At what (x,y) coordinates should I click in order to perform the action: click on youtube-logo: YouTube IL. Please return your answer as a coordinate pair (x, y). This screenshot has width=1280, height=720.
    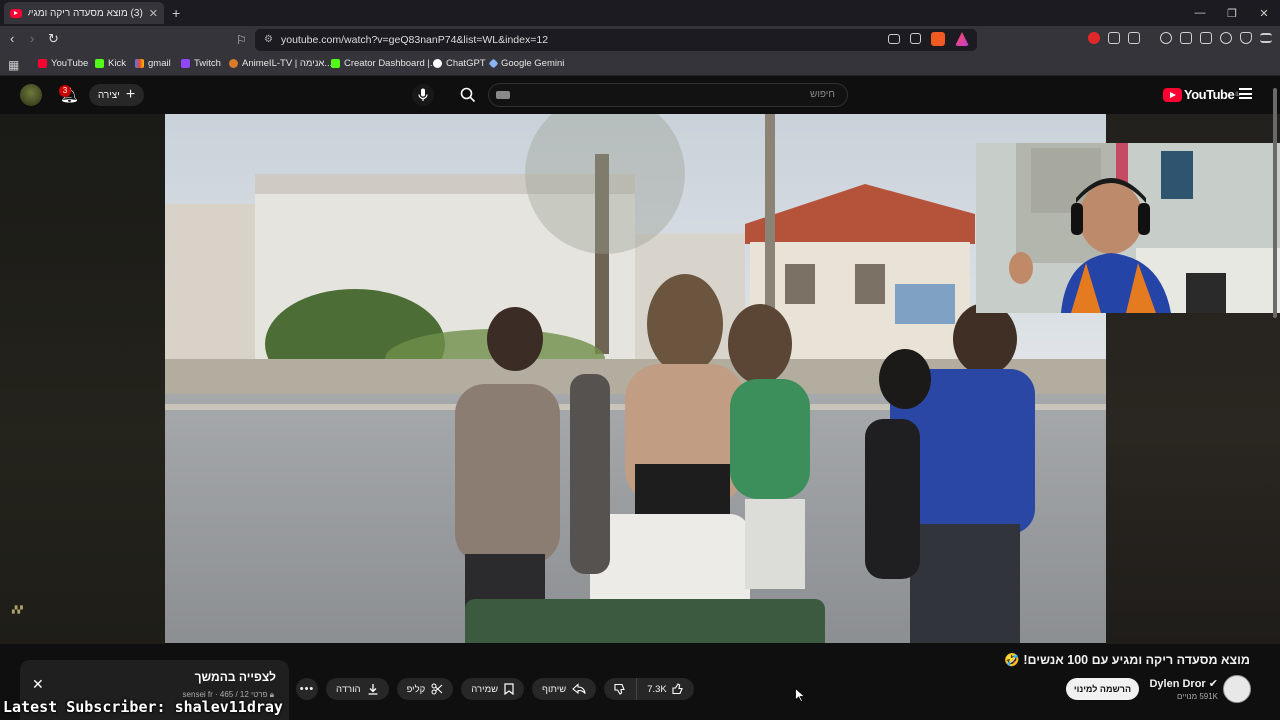
    Looking at the image, I should click on (1201, 94).